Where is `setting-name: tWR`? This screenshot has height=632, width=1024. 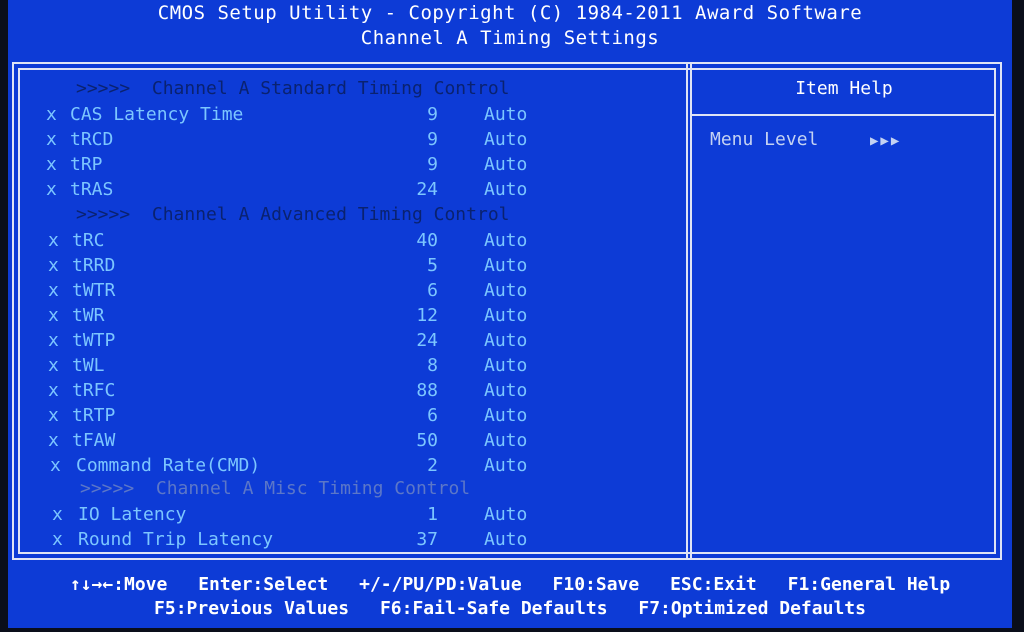
setting-name: tWR is located at coordinates (88, 315).